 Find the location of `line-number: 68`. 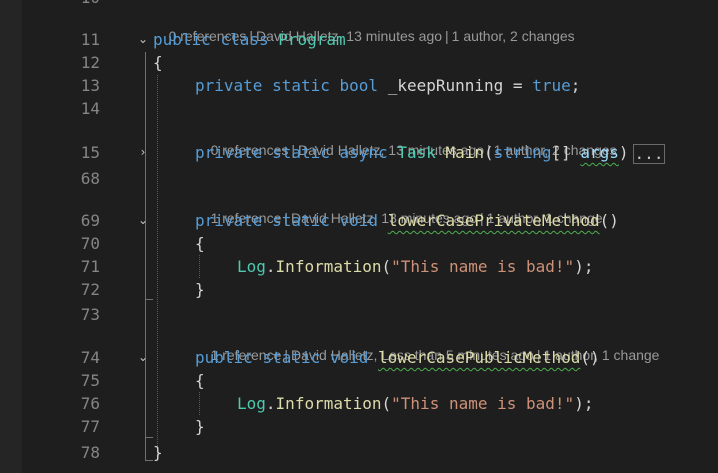

line-number: 68 is located at coordinates (90, 178).